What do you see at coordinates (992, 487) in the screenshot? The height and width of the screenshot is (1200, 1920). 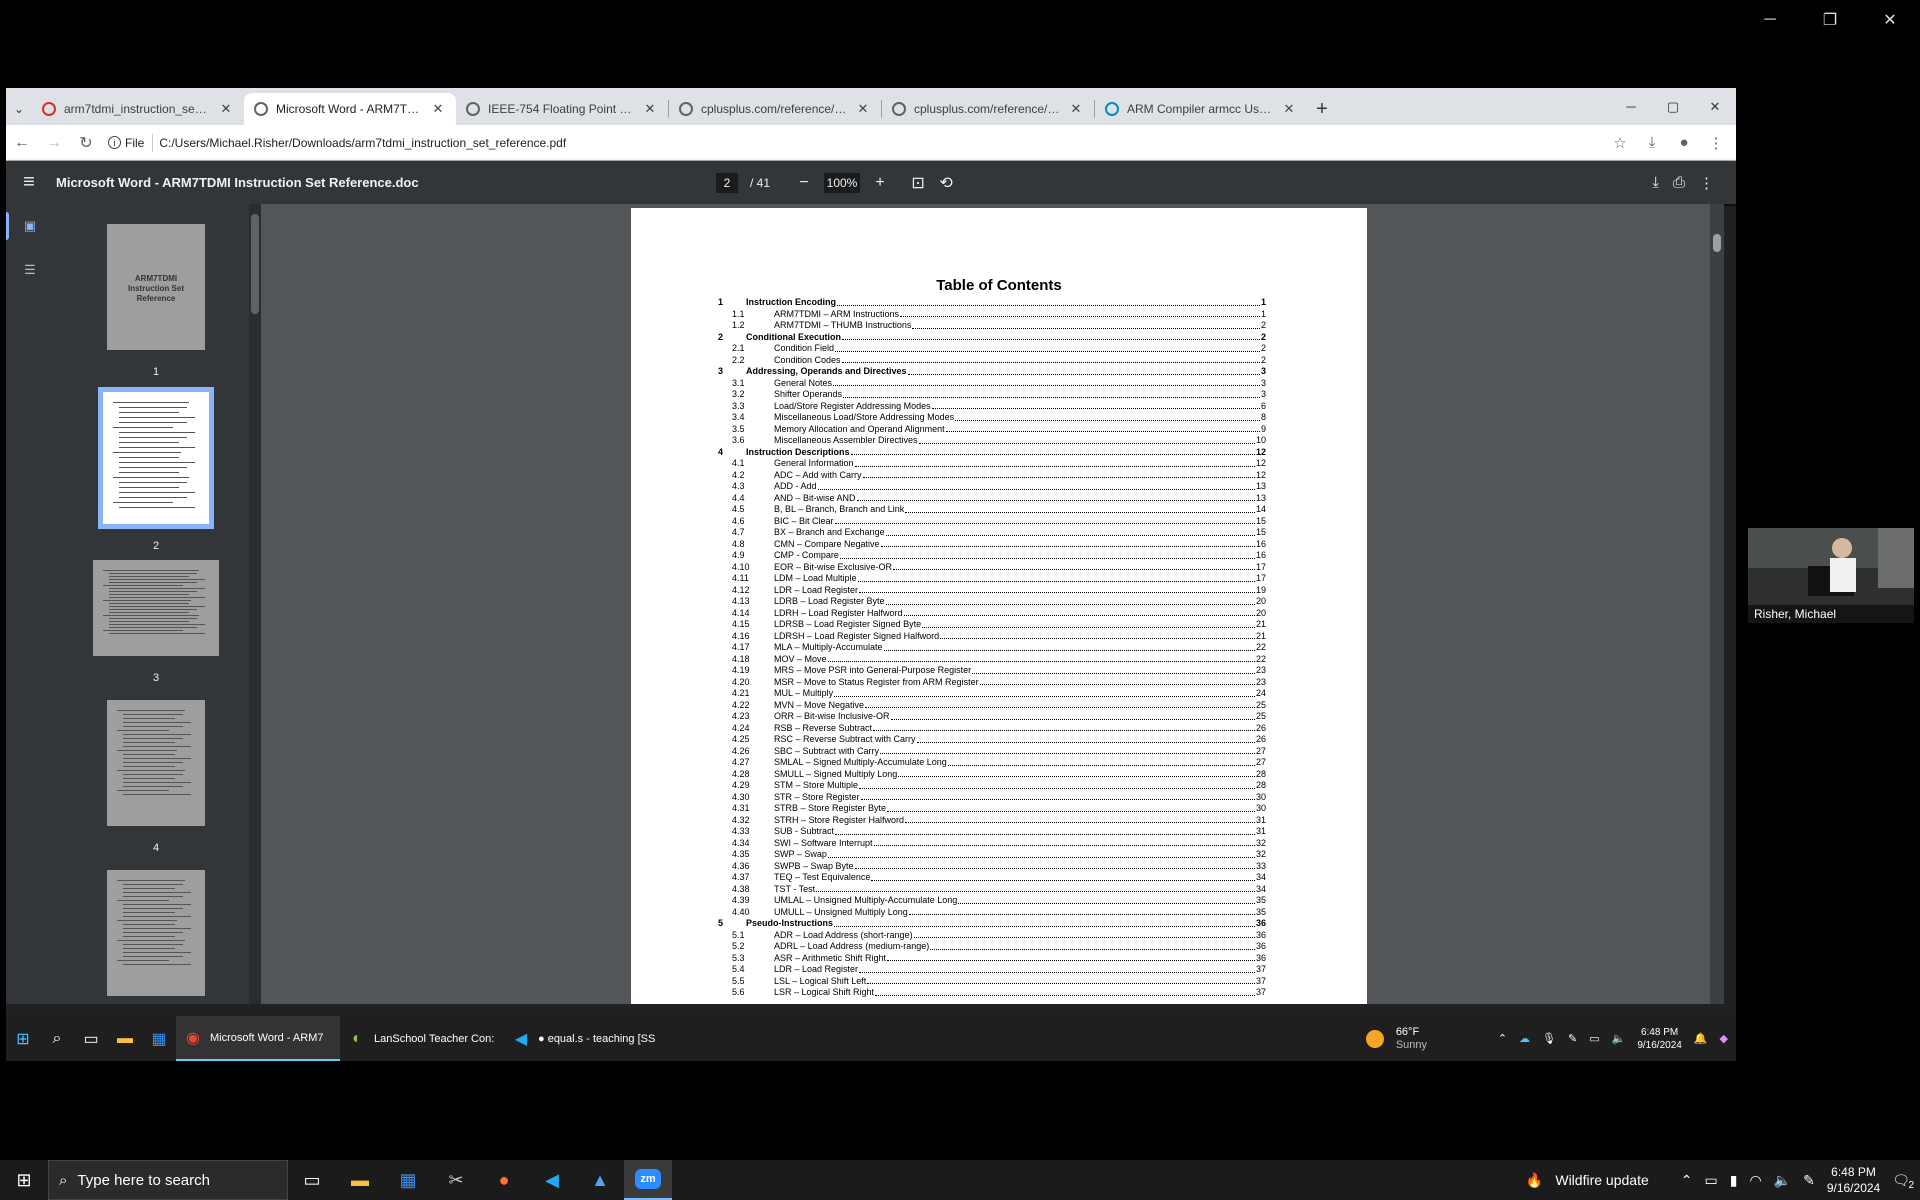 I see `toc-row: 4.3 ADD - Add 13` at bounding box center [992, 487].